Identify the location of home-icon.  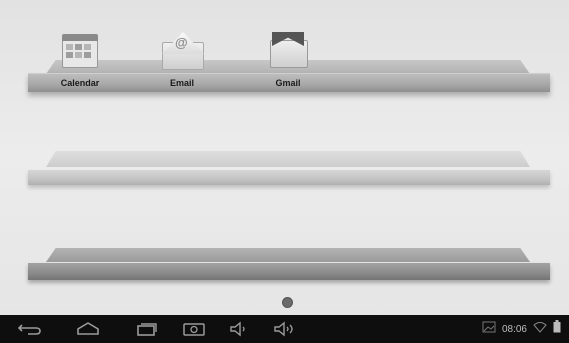
(88, 329).